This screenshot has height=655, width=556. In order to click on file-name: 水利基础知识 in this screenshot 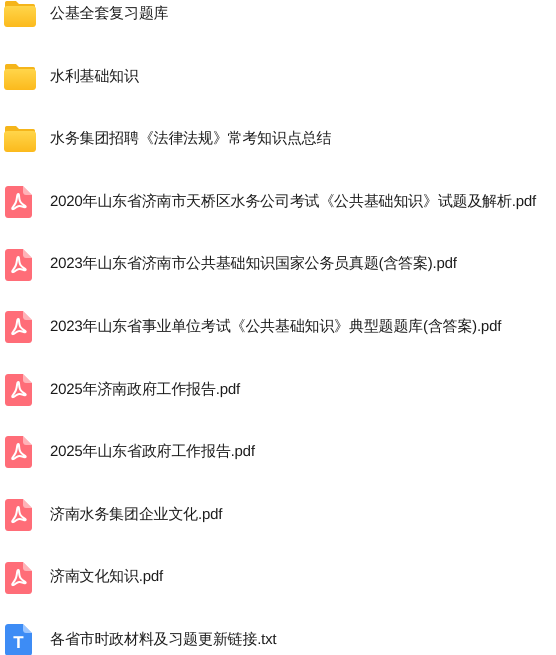, I will do `click(94, 77)`.